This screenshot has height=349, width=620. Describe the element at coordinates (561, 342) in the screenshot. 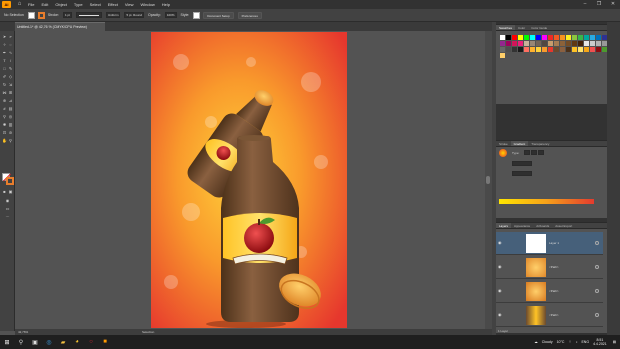

I see `temperature: 10°C` at that location.